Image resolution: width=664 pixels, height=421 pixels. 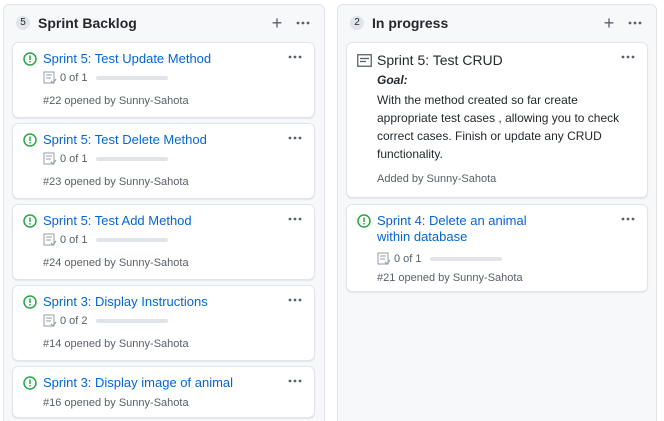 I want to click on issue-title-link: Sprint 3: Display image of animal, so click(x=160, y=383).